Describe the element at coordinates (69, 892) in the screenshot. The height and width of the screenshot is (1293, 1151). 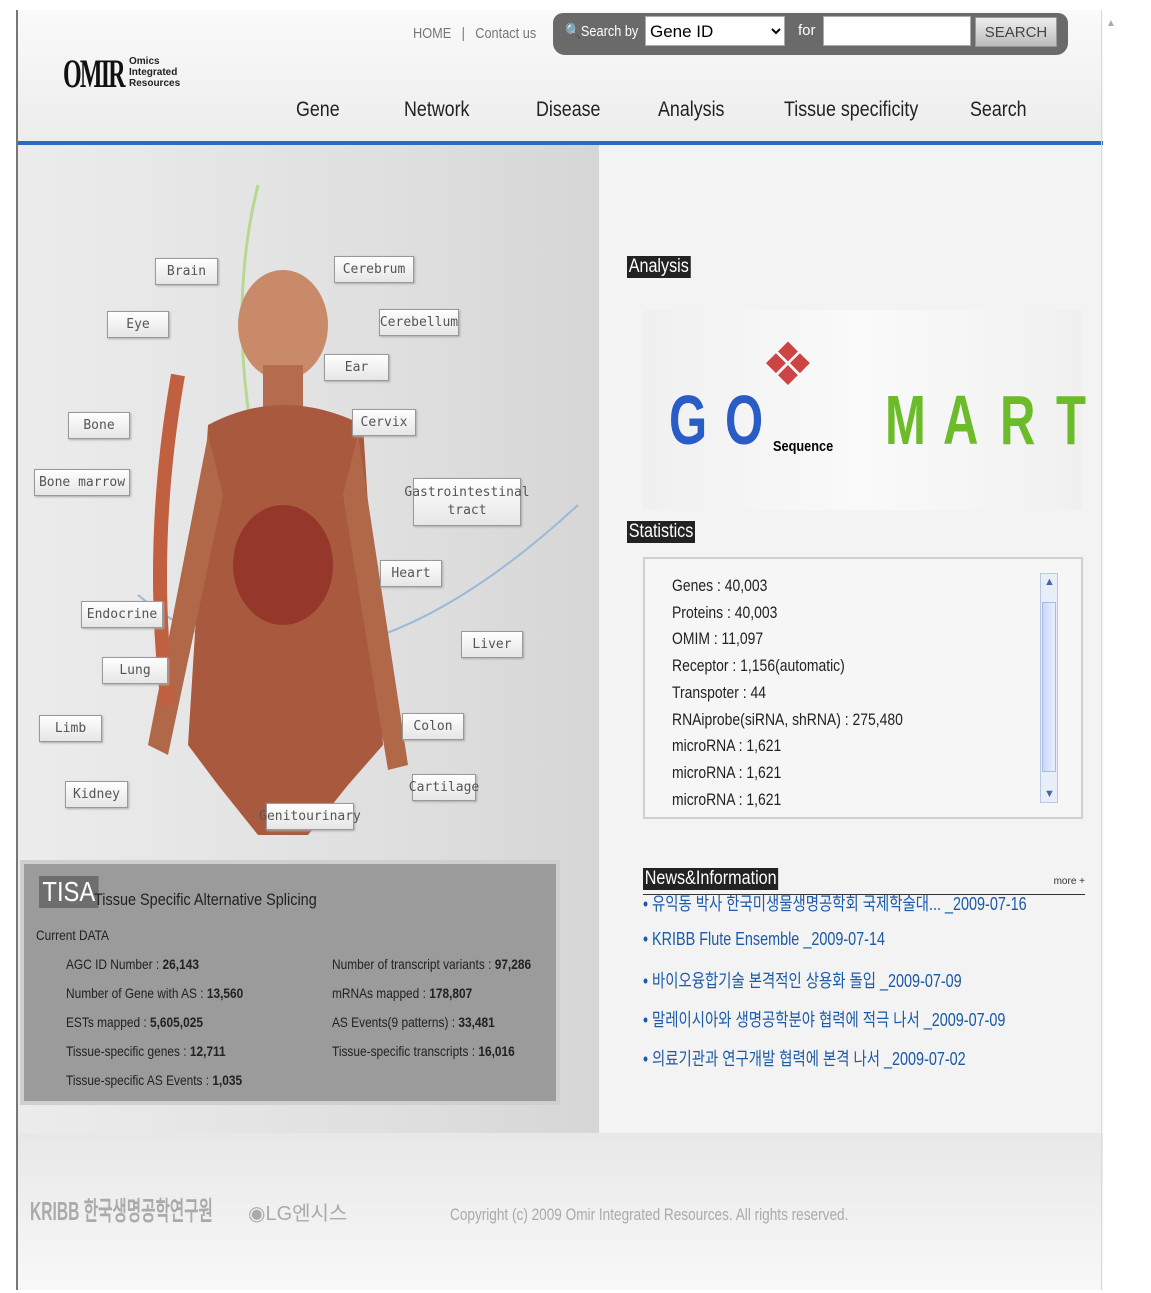
I see `tisa-logo: TISA` at that location.